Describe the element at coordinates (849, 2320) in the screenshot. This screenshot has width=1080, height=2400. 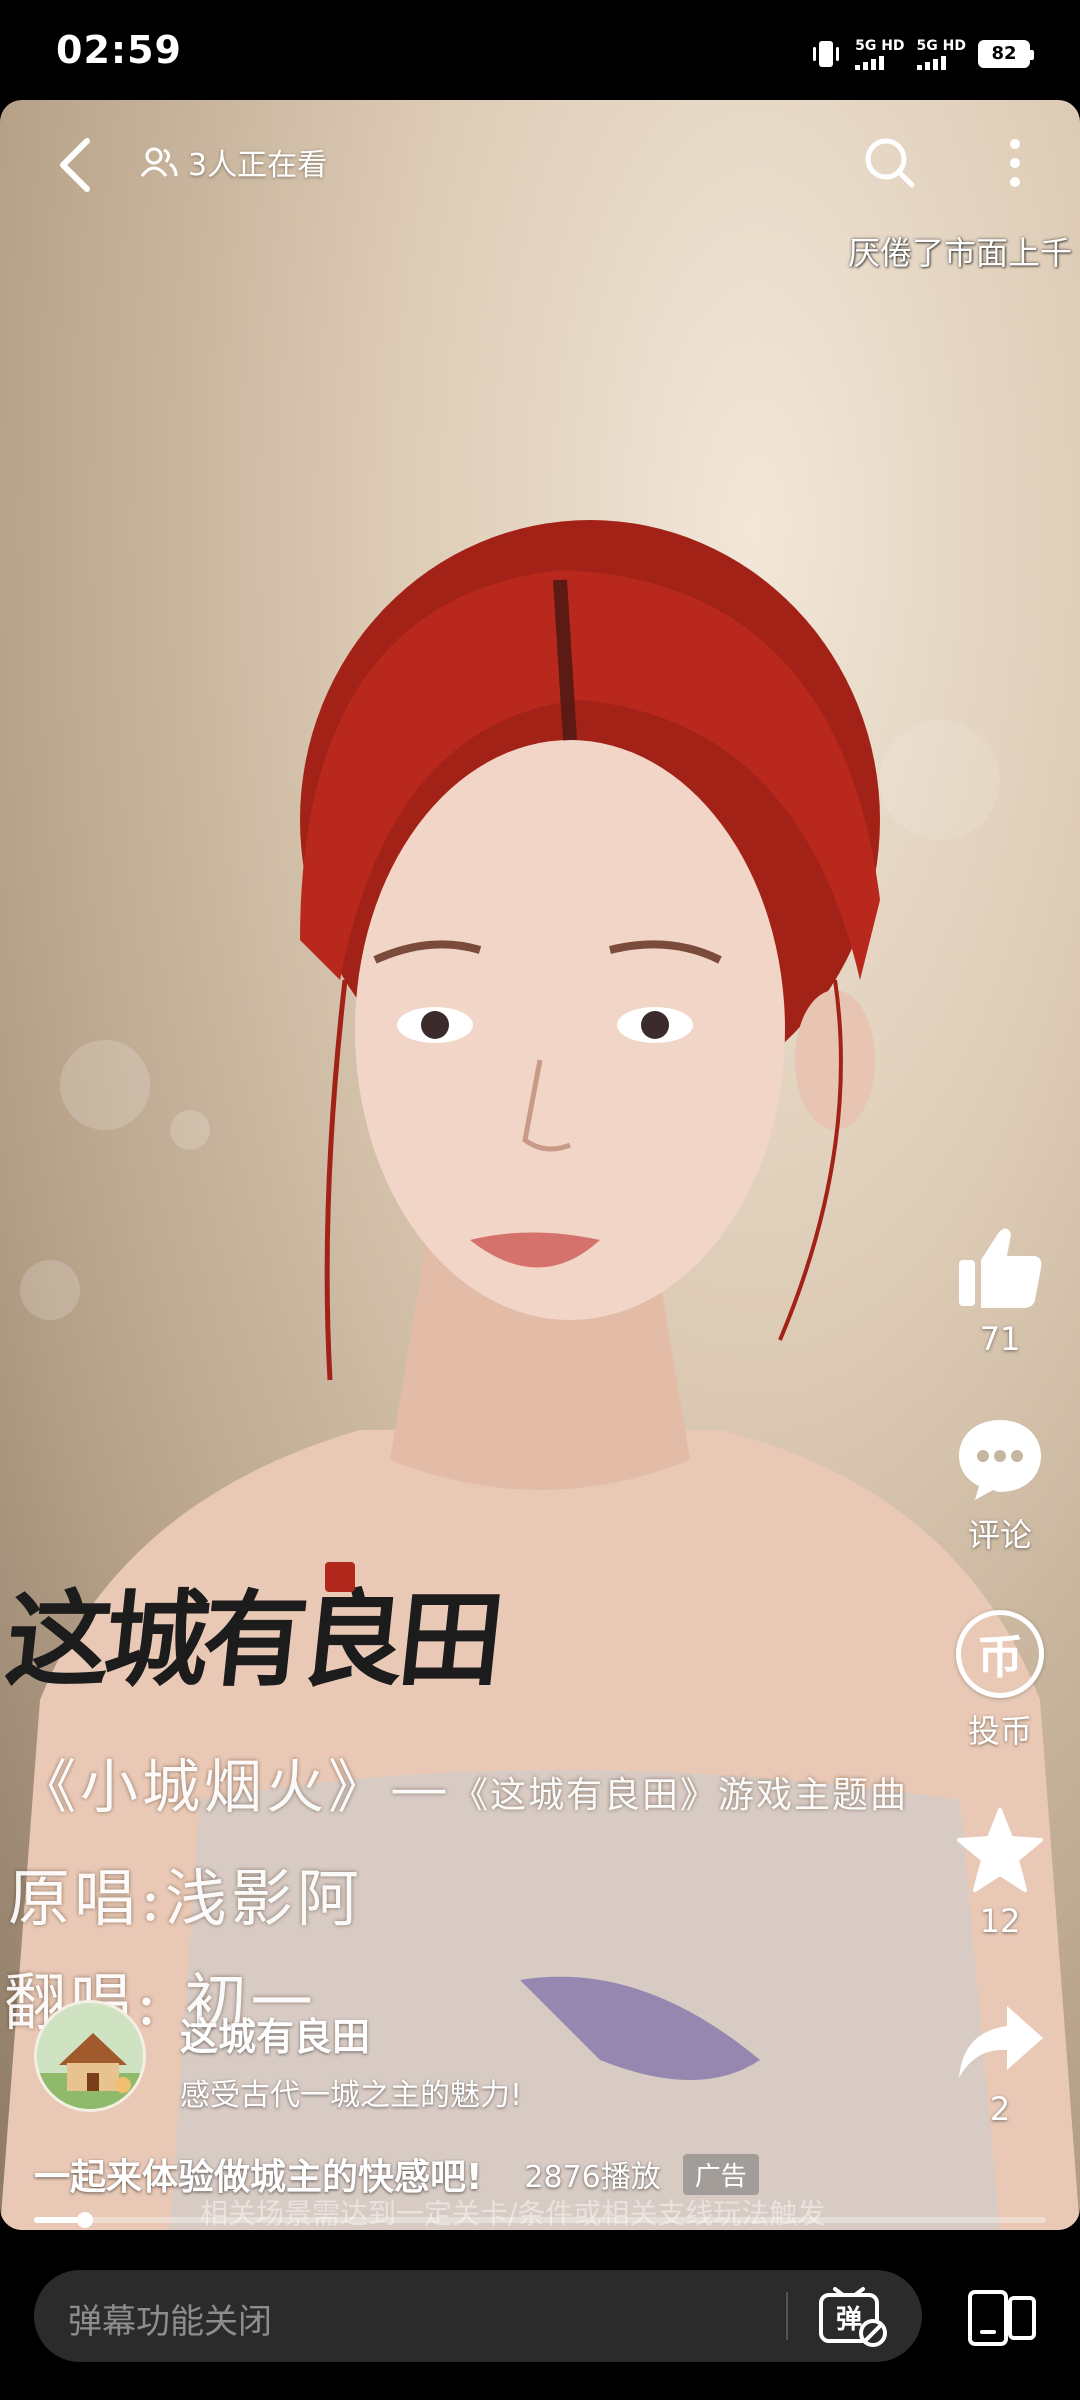
I see `danmaku-toggle-glyph: 弹` at that location.